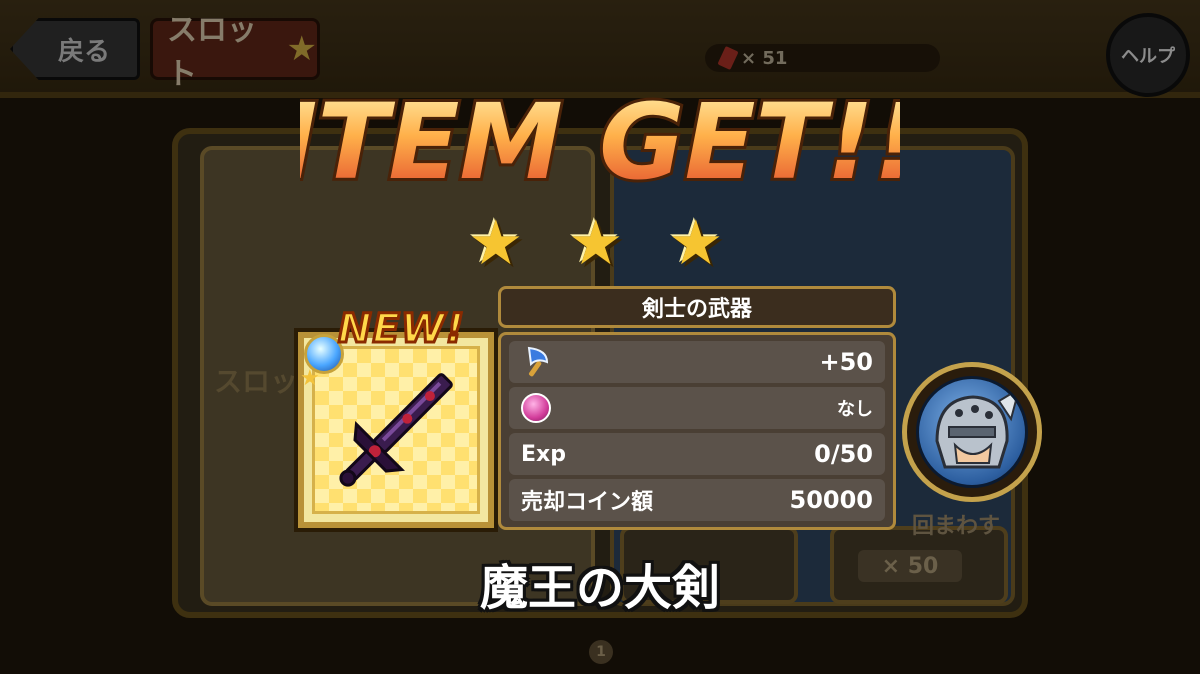  Describe the element at coordinates (697, 408) in the screenshot. I see `stat-row-skill: なし` at that location.